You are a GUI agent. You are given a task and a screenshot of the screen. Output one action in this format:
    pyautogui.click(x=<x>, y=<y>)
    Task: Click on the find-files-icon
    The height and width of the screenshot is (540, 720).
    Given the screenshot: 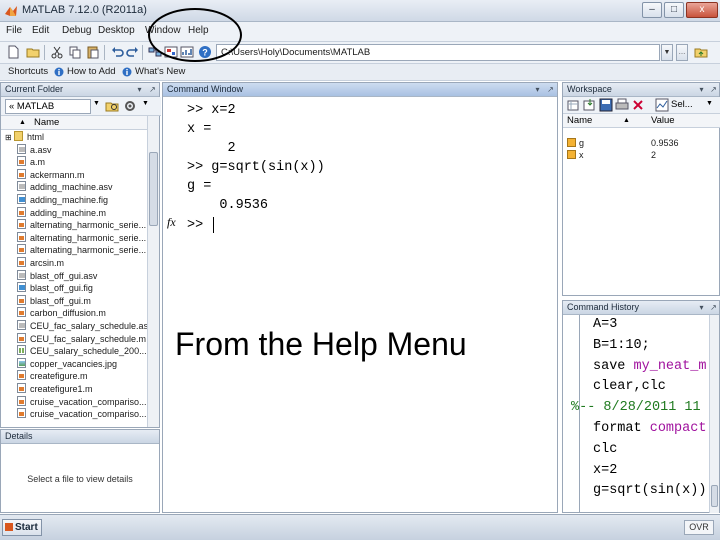 What is the action you would take?
    pyautogui.click(x=112, y=106)
    